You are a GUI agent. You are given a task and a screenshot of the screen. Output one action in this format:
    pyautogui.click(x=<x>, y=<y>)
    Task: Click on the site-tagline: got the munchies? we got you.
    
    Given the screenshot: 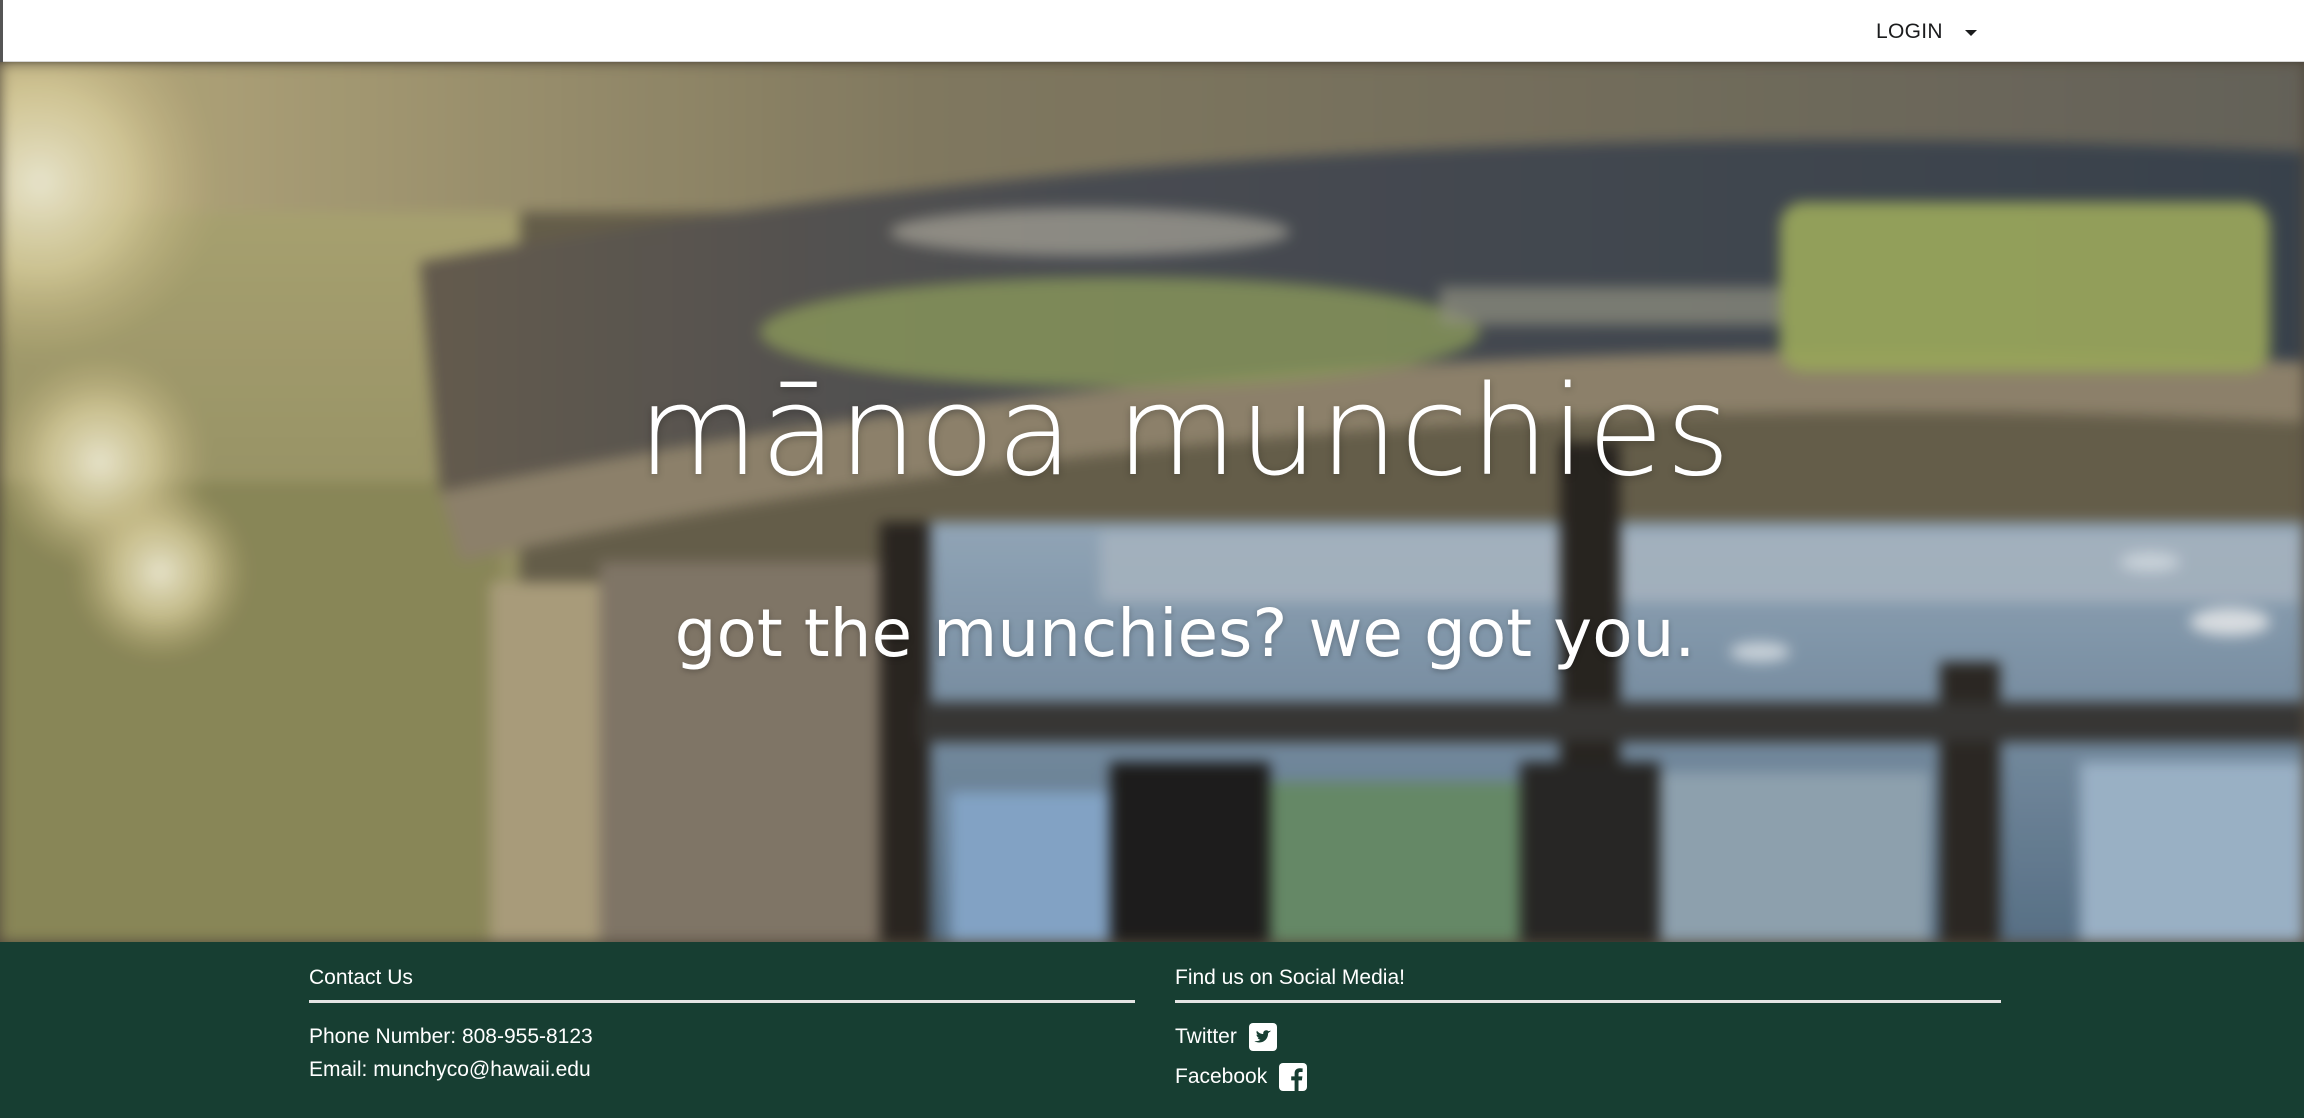 What is the action you would take?
    pyautogui.click(x=1185, y=633)
    